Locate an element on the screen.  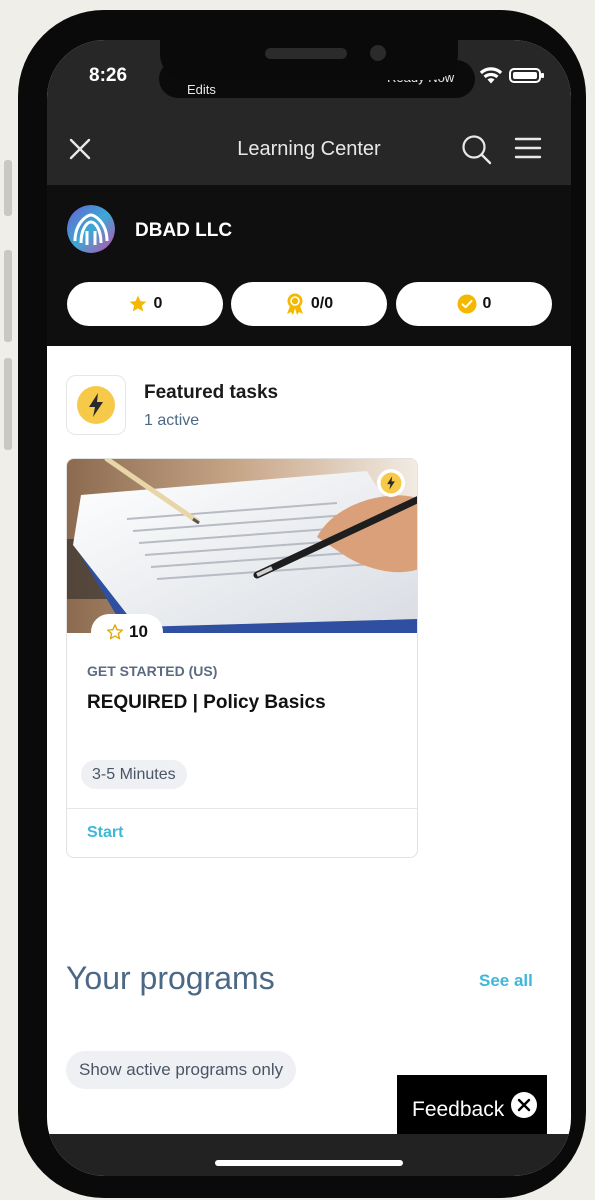
task-duration-chip: 3-5 Minutes is located at coordinates (134, 774).